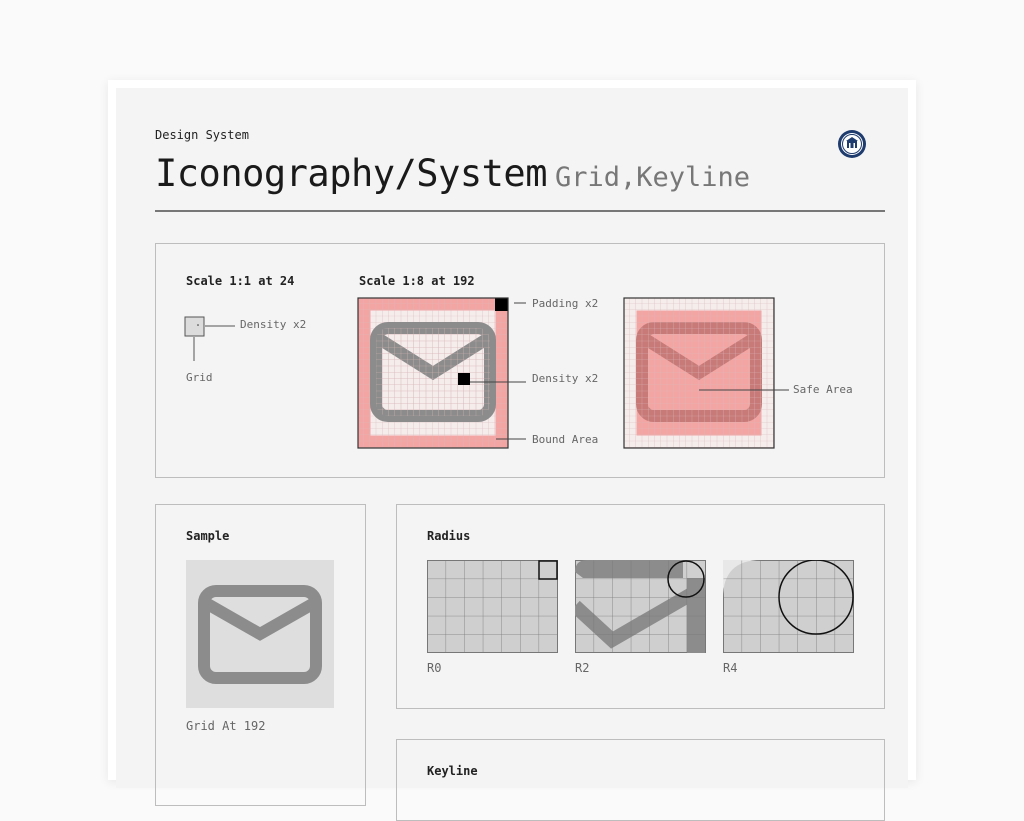 The width and height of the screenshot is (1024, 821). Describe the element at coordinates (273, 324) in the screenshot. I see `density-annotation-small: Density x2` at that location.